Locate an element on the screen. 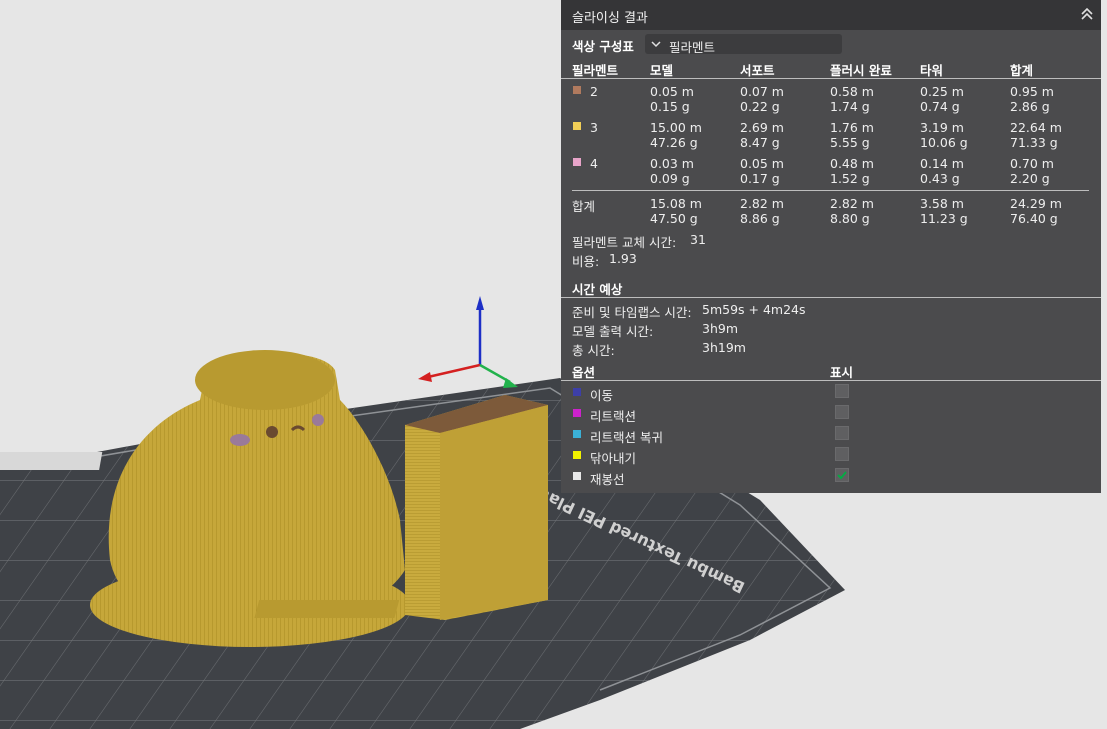  cell-flush-weight: 1.52 g is located at coordinates (850, 178).